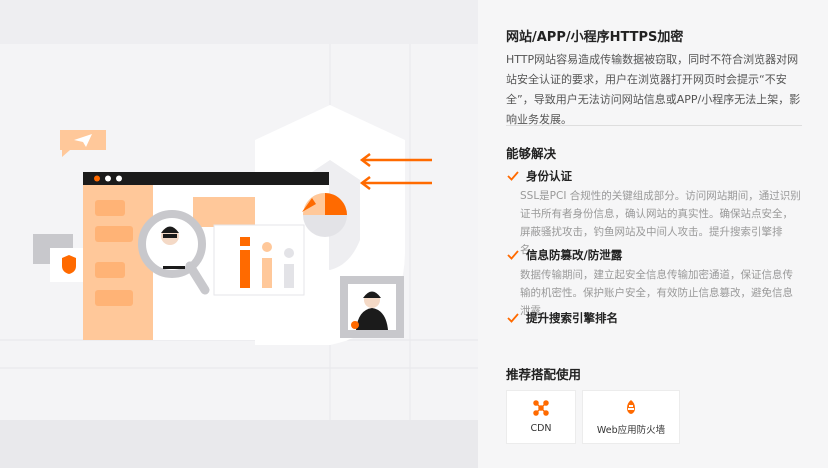 This screenshot has width=828, height=468. Describe the element at coordinates (544, 374) in the screenshot. I see `recommend-title: 推荐搭配使用` at that location.